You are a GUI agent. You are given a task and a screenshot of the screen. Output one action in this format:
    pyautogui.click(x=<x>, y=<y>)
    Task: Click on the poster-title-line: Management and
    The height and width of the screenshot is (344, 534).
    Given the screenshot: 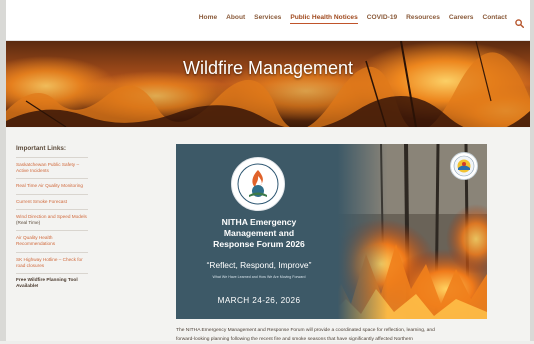 What is the action you would take?
    pyautogui.click(x=259, y=233)
    